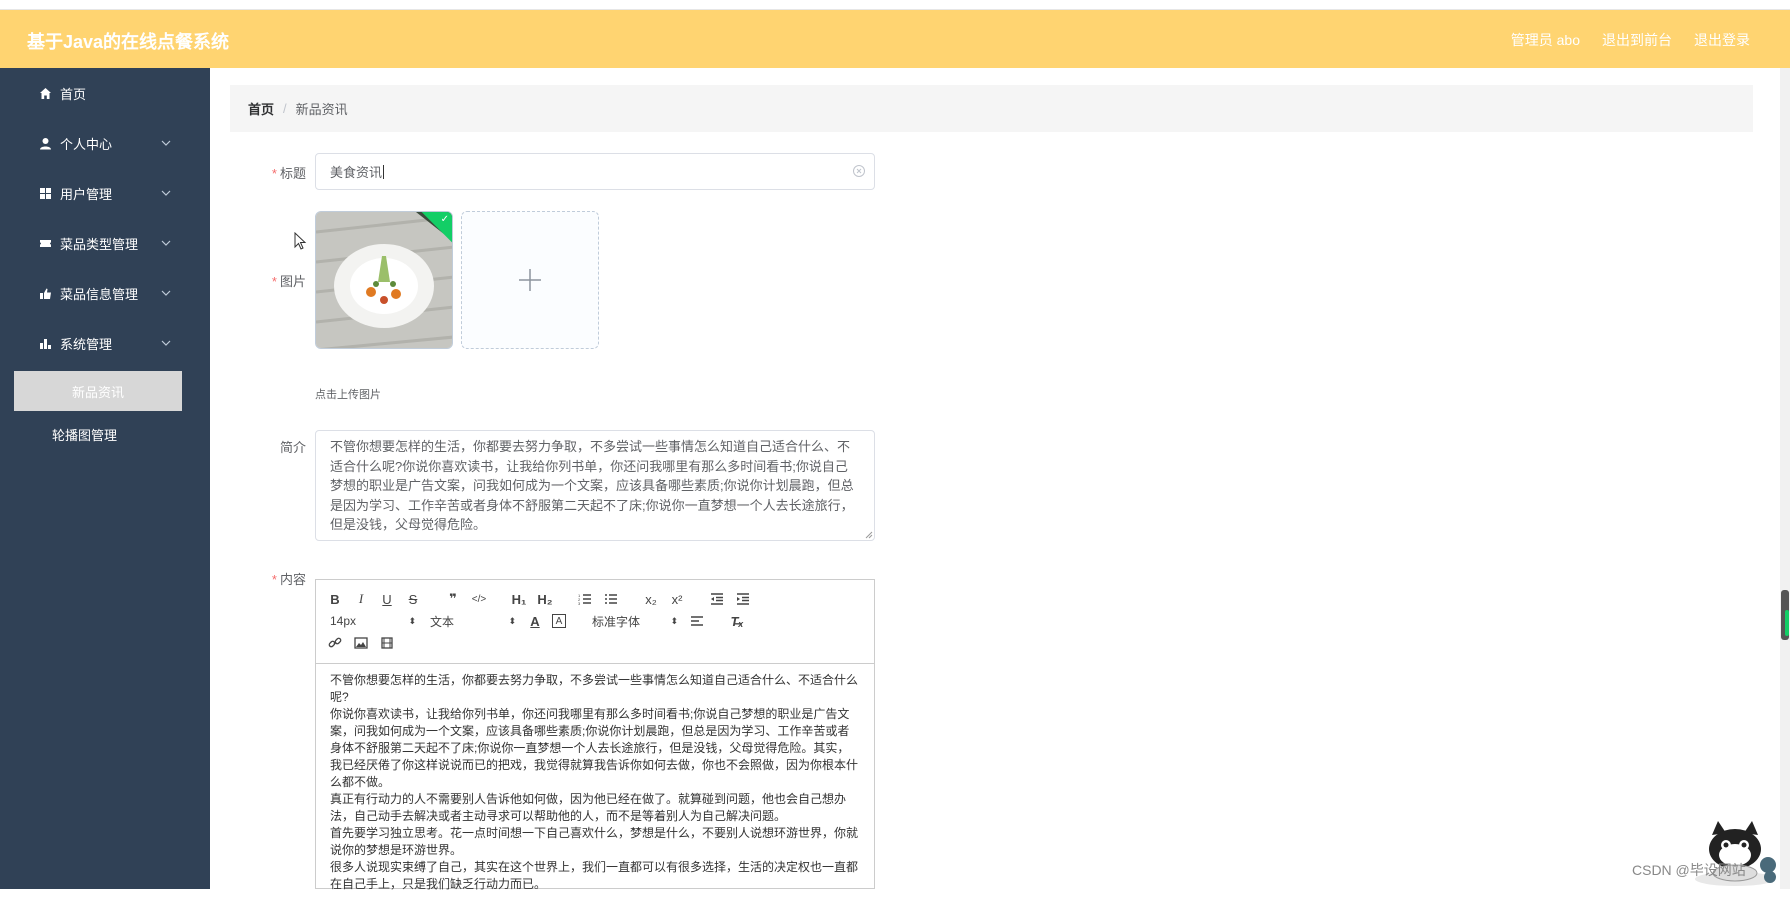 This screenshot has height=901, width=1790. I want to click on admin-user-label: 管理员 abo, so click(1545, 40).